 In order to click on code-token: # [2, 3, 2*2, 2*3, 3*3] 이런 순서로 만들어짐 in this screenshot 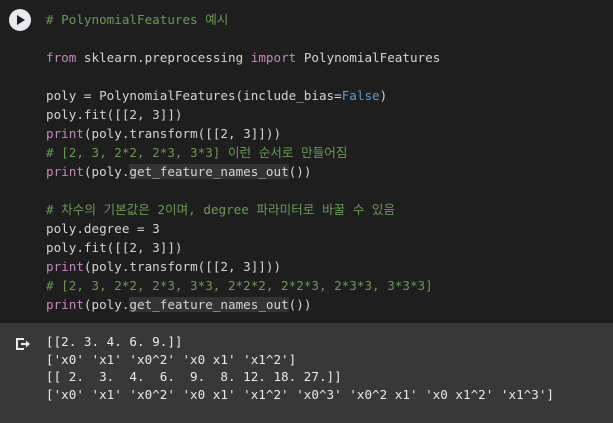, I will do `click(197, 152)`.